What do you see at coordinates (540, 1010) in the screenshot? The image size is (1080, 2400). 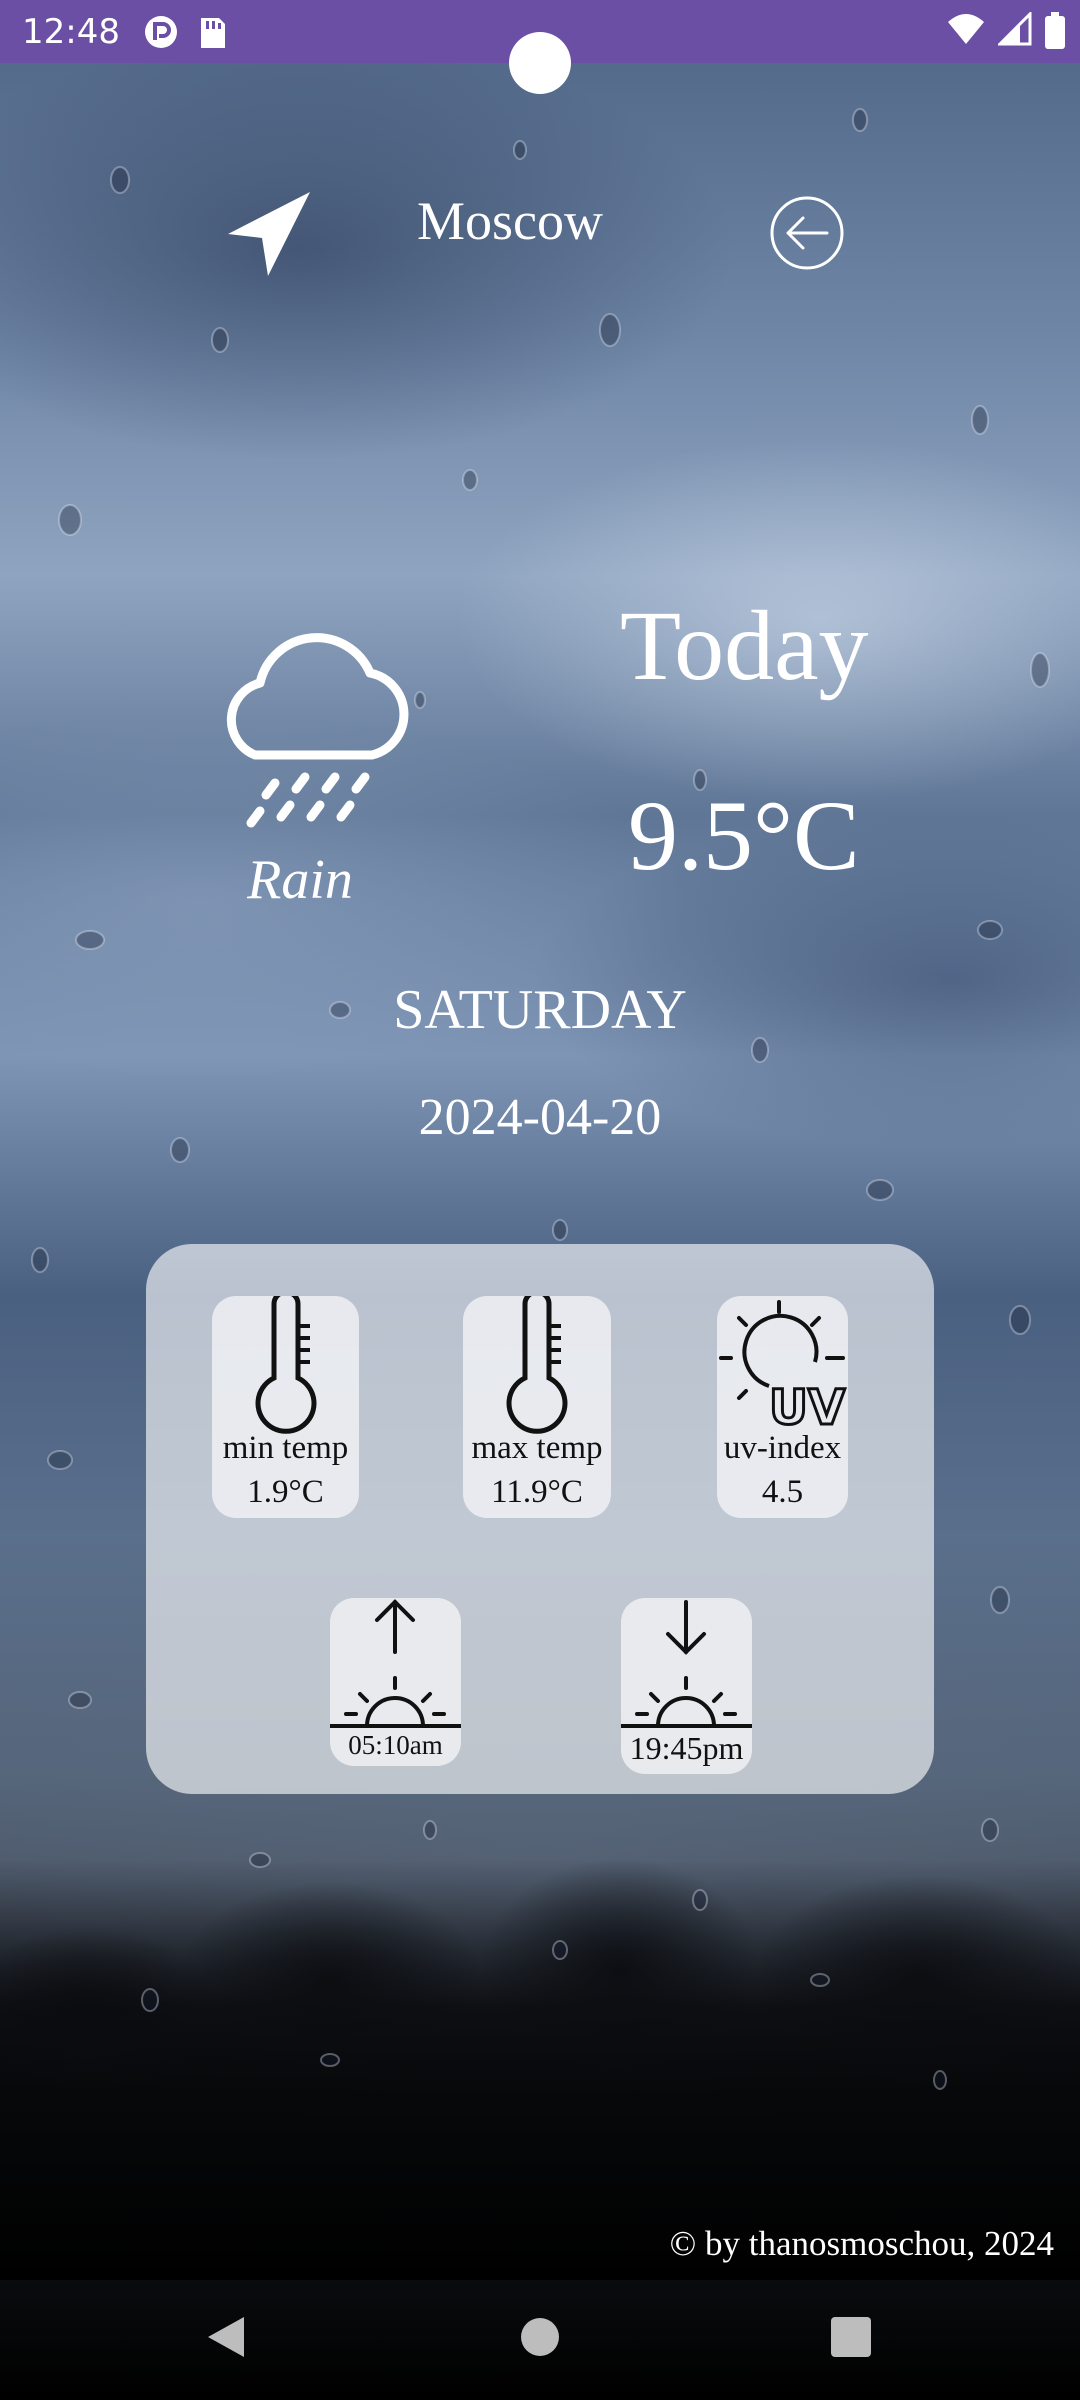 I see `weekday: SATURDAY` at bounding box center [540, 1010].